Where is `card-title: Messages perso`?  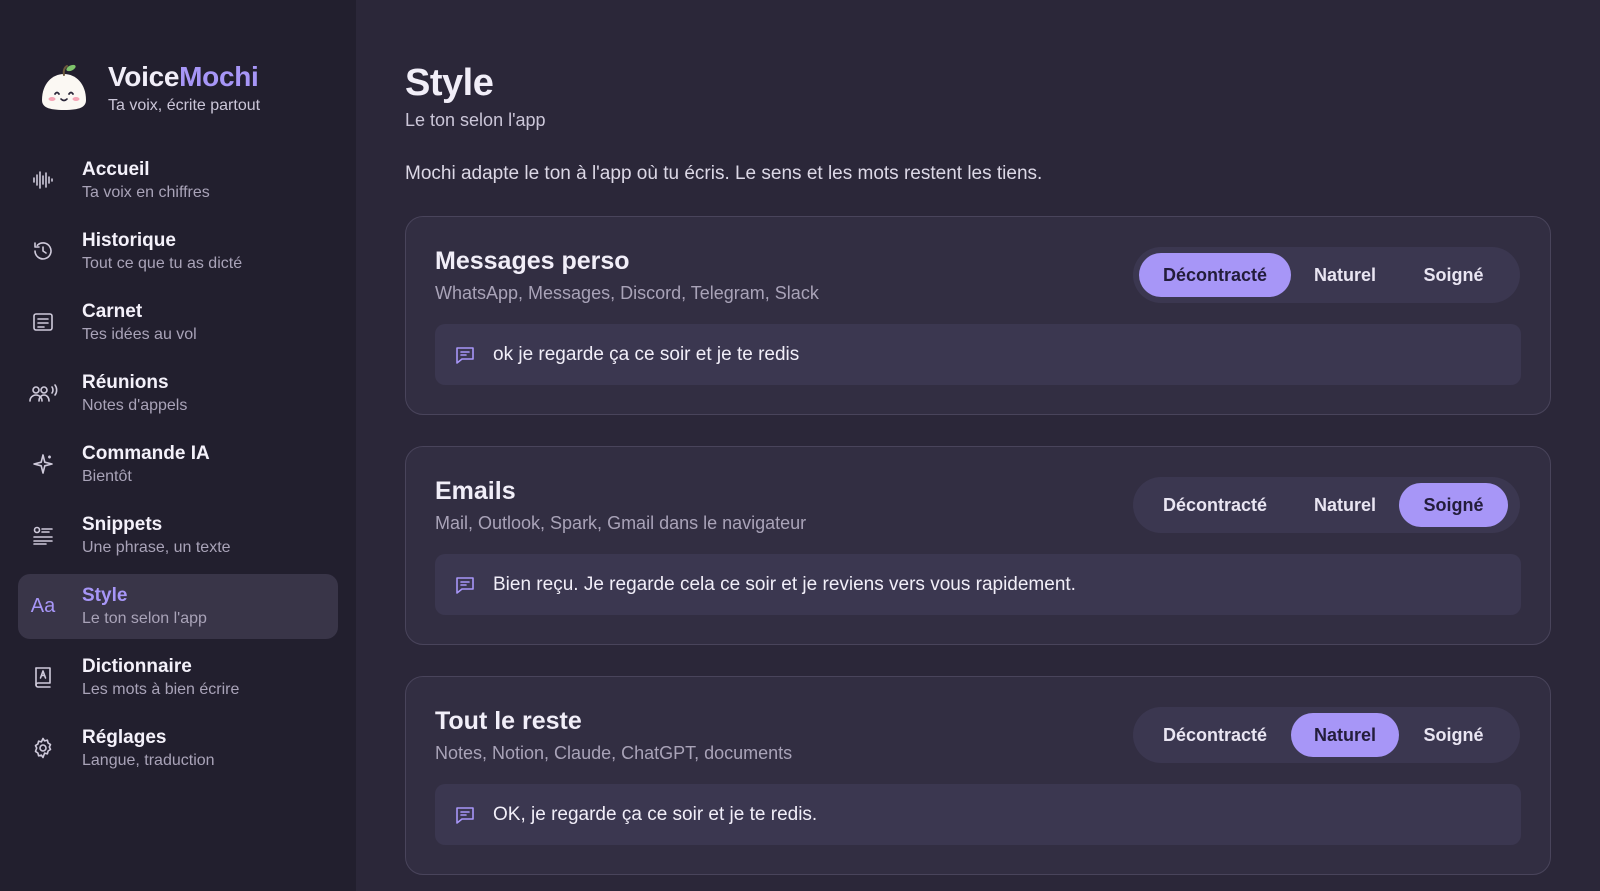 card-title: Messages perso is located at coordinates (532, 261).